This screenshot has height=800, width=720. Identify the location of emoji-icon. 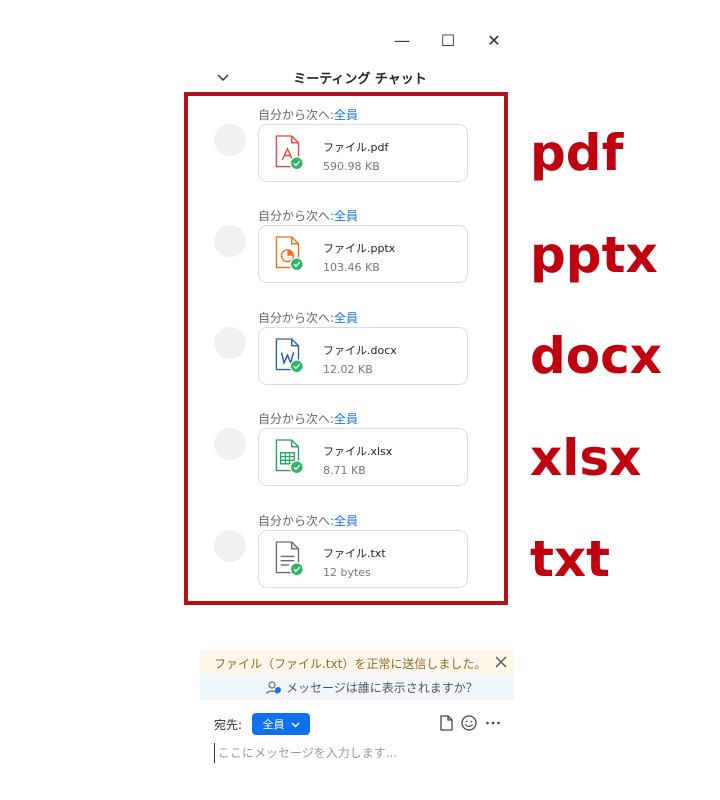
(469, 723).